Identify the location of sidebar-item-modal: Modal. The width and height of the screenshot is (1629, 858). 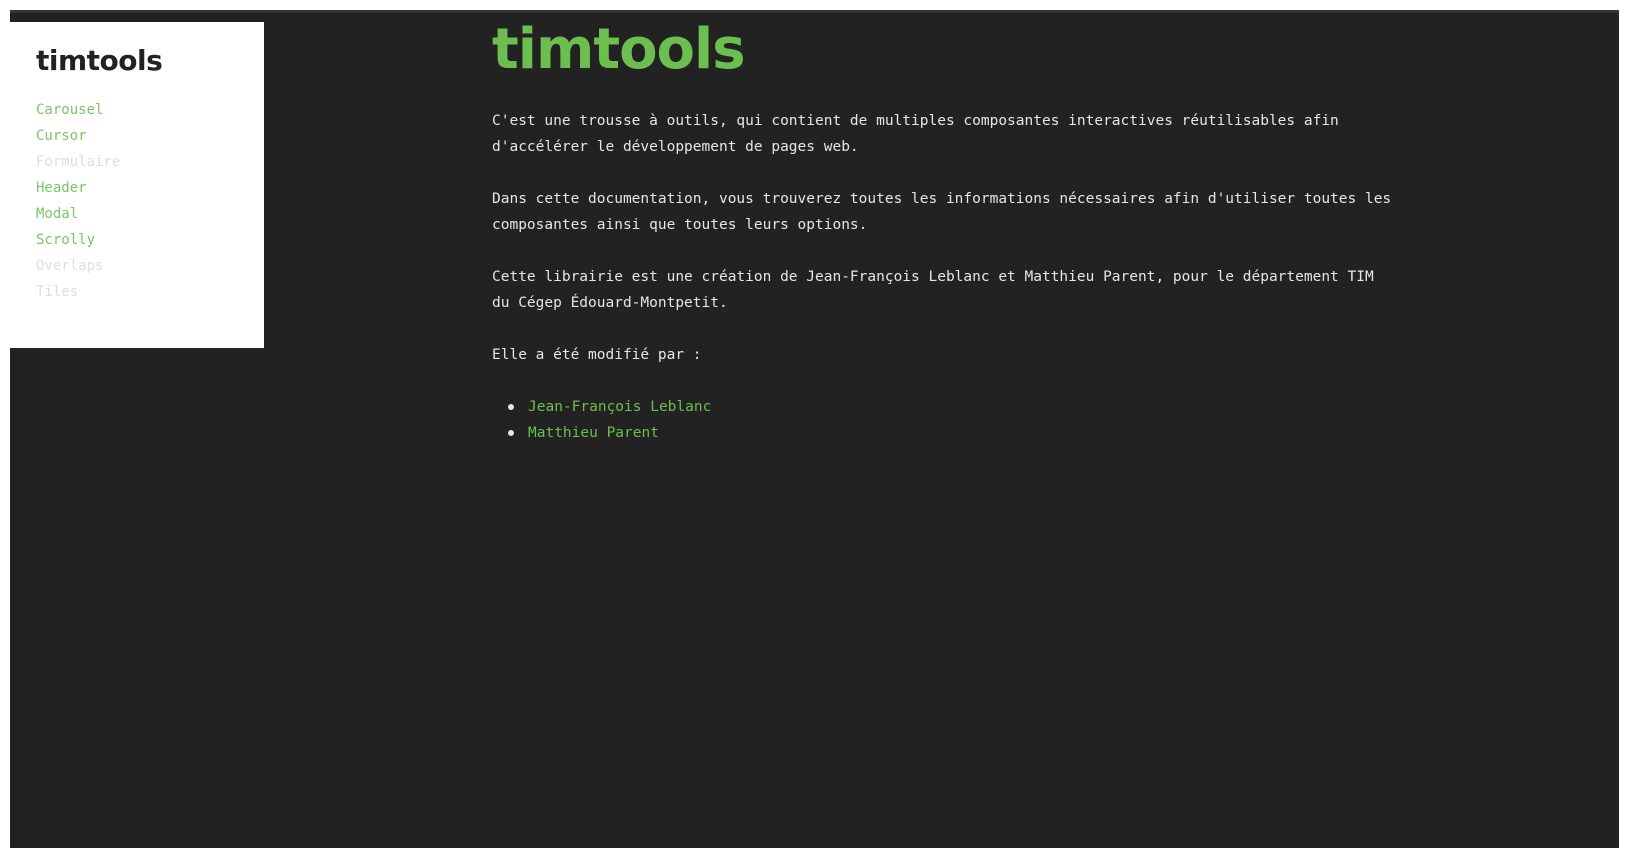
(150, 214).